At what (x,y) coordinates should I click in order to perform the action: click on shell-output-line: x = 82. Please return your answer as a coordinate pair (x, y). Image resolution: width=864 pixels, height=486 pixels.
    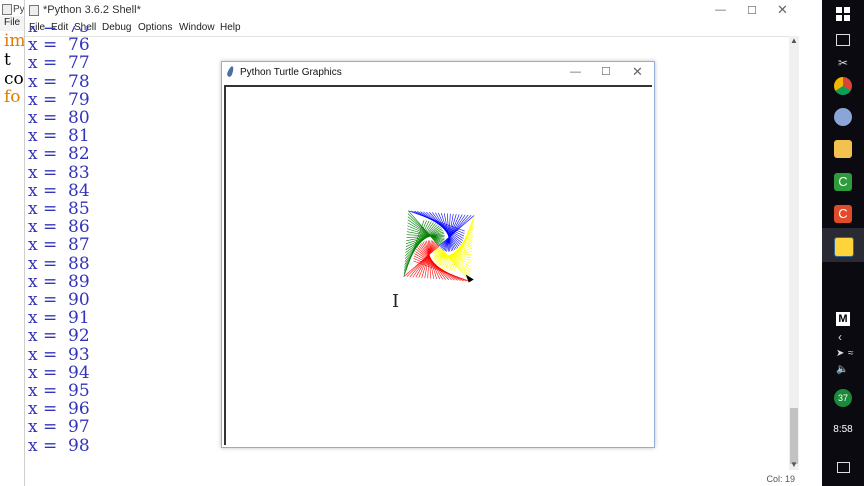
    Looking at the image, I should click on (59, 154).